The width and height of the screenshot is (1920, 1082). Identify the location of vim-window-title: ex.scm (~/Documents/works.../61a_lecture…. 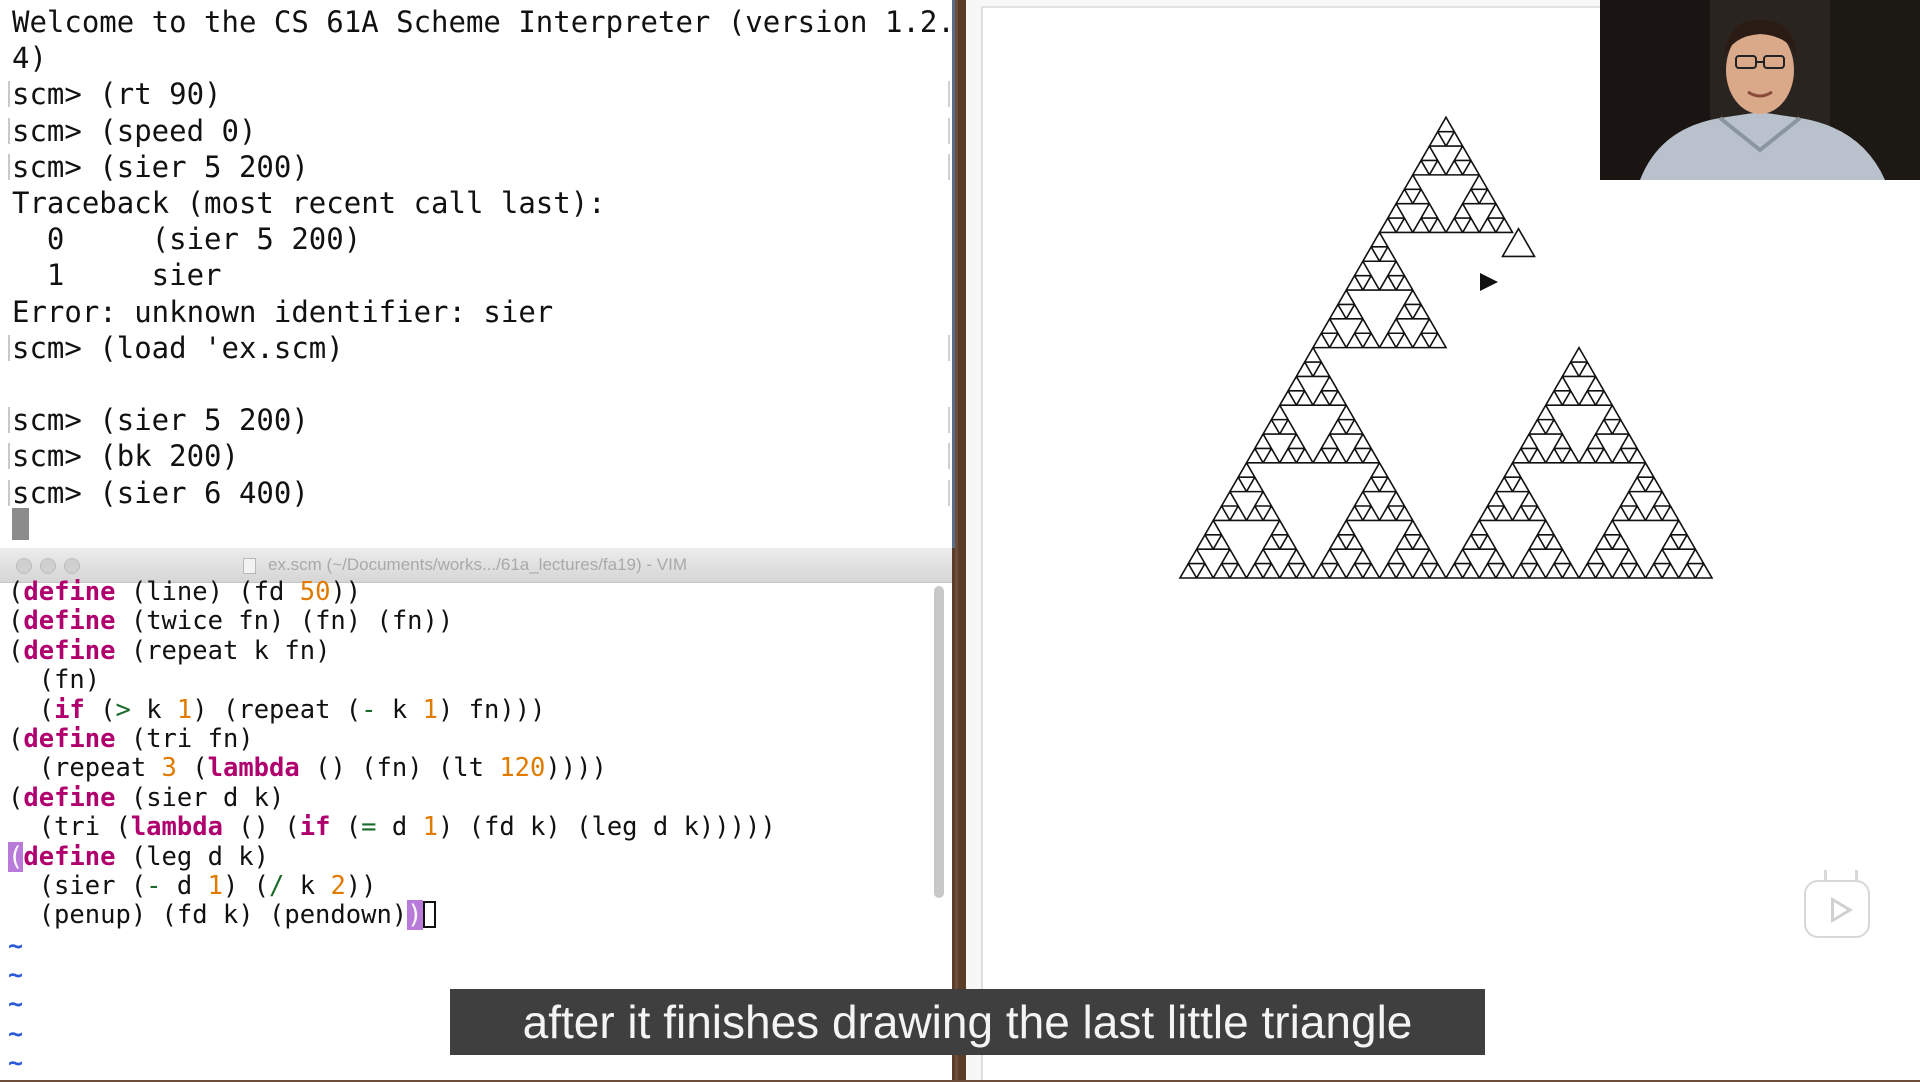
(478, 564).